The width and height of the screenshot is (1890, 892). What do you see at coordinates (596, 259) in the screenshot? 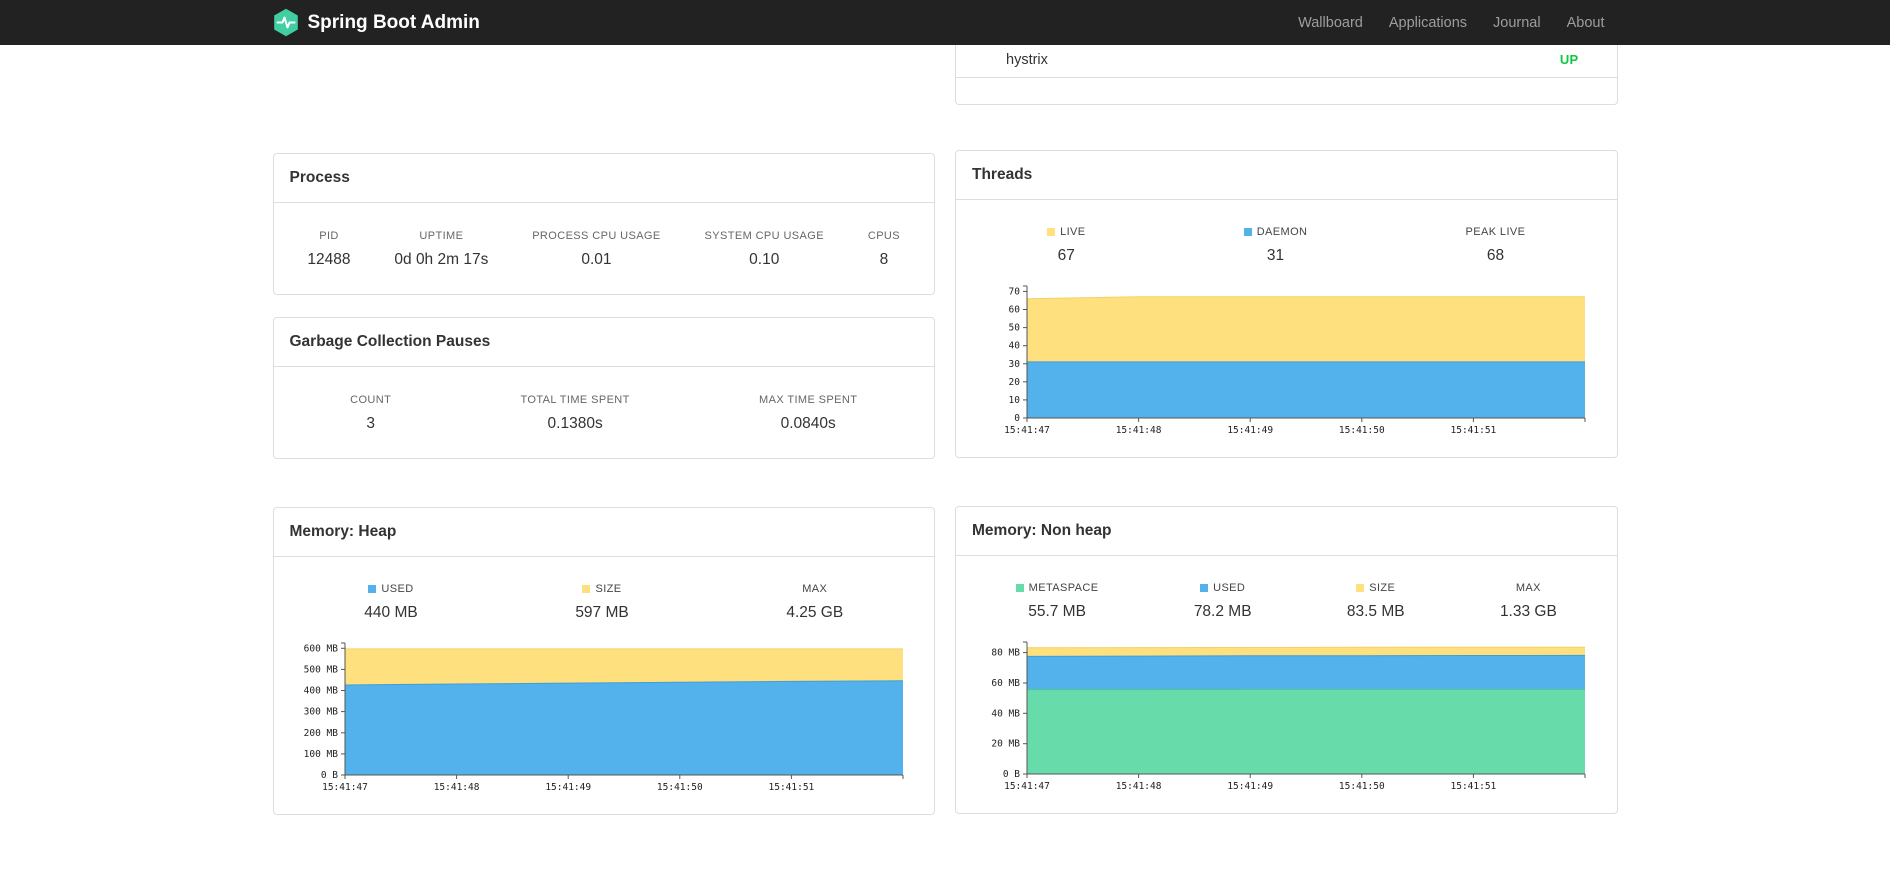
I see `metric-value: 0.01` at bounding box center [596, 259].